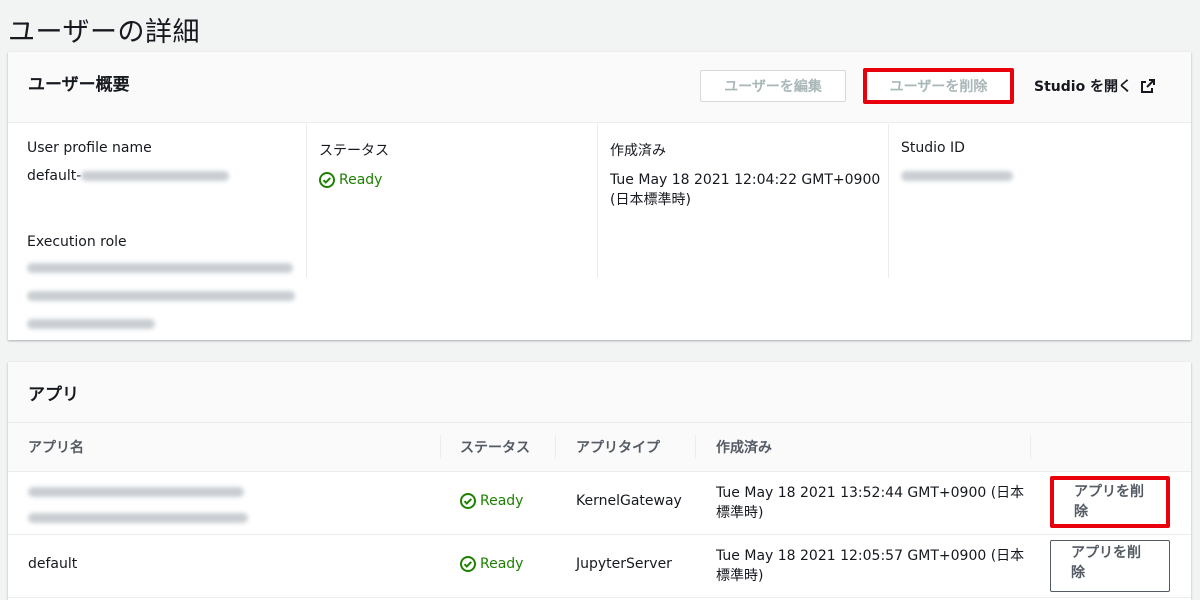 This screenshot has height=600, width=1200. What do you see at coordinates (54, 176) in the screenshot?
I see `profile-name-prefix: default-` at bounding box center [54, 176].